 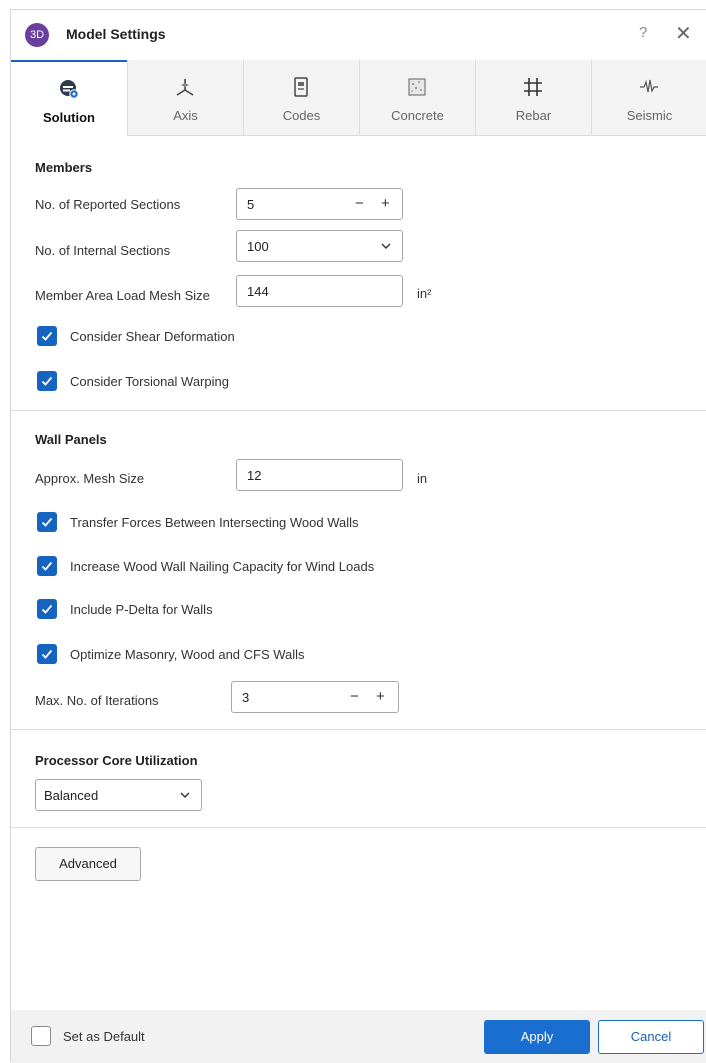 What do you see at coordinates (250, 204) in the screenshot?
I see `reported-sections-value: 5` at bounding box center [250, 204].